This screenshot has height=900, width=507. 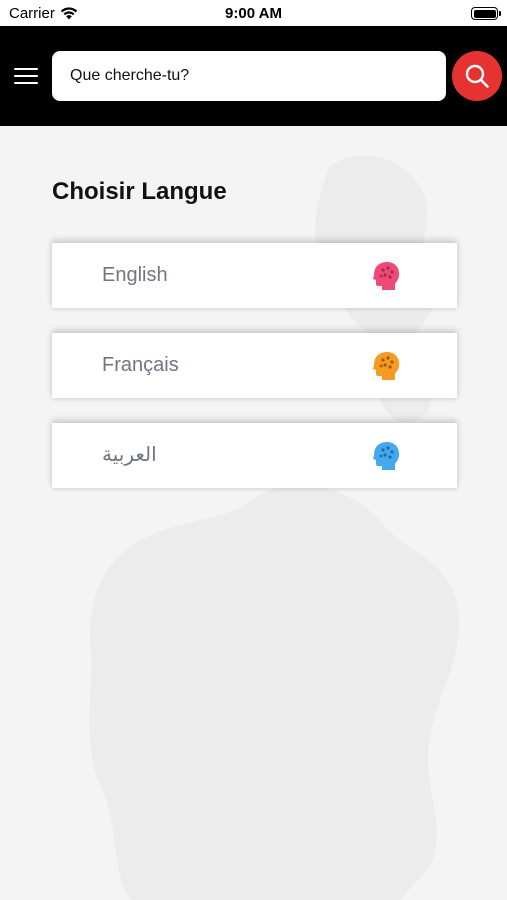 What do you see at coordinates (135, 275) in the screenshot?
I see `language-label: English` at bounding box center [135, 275].